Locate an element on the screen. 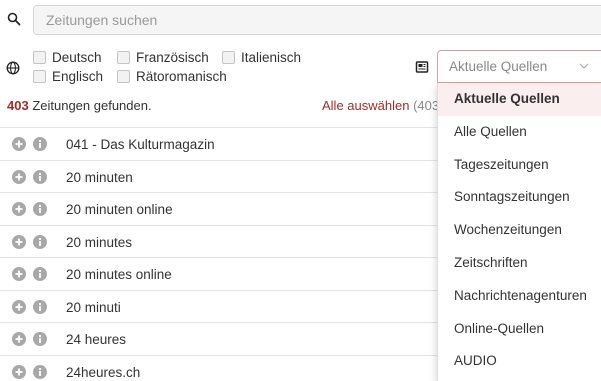  results-count: 403 Zeitungen gefunden. is located at coordinates (79, 105).